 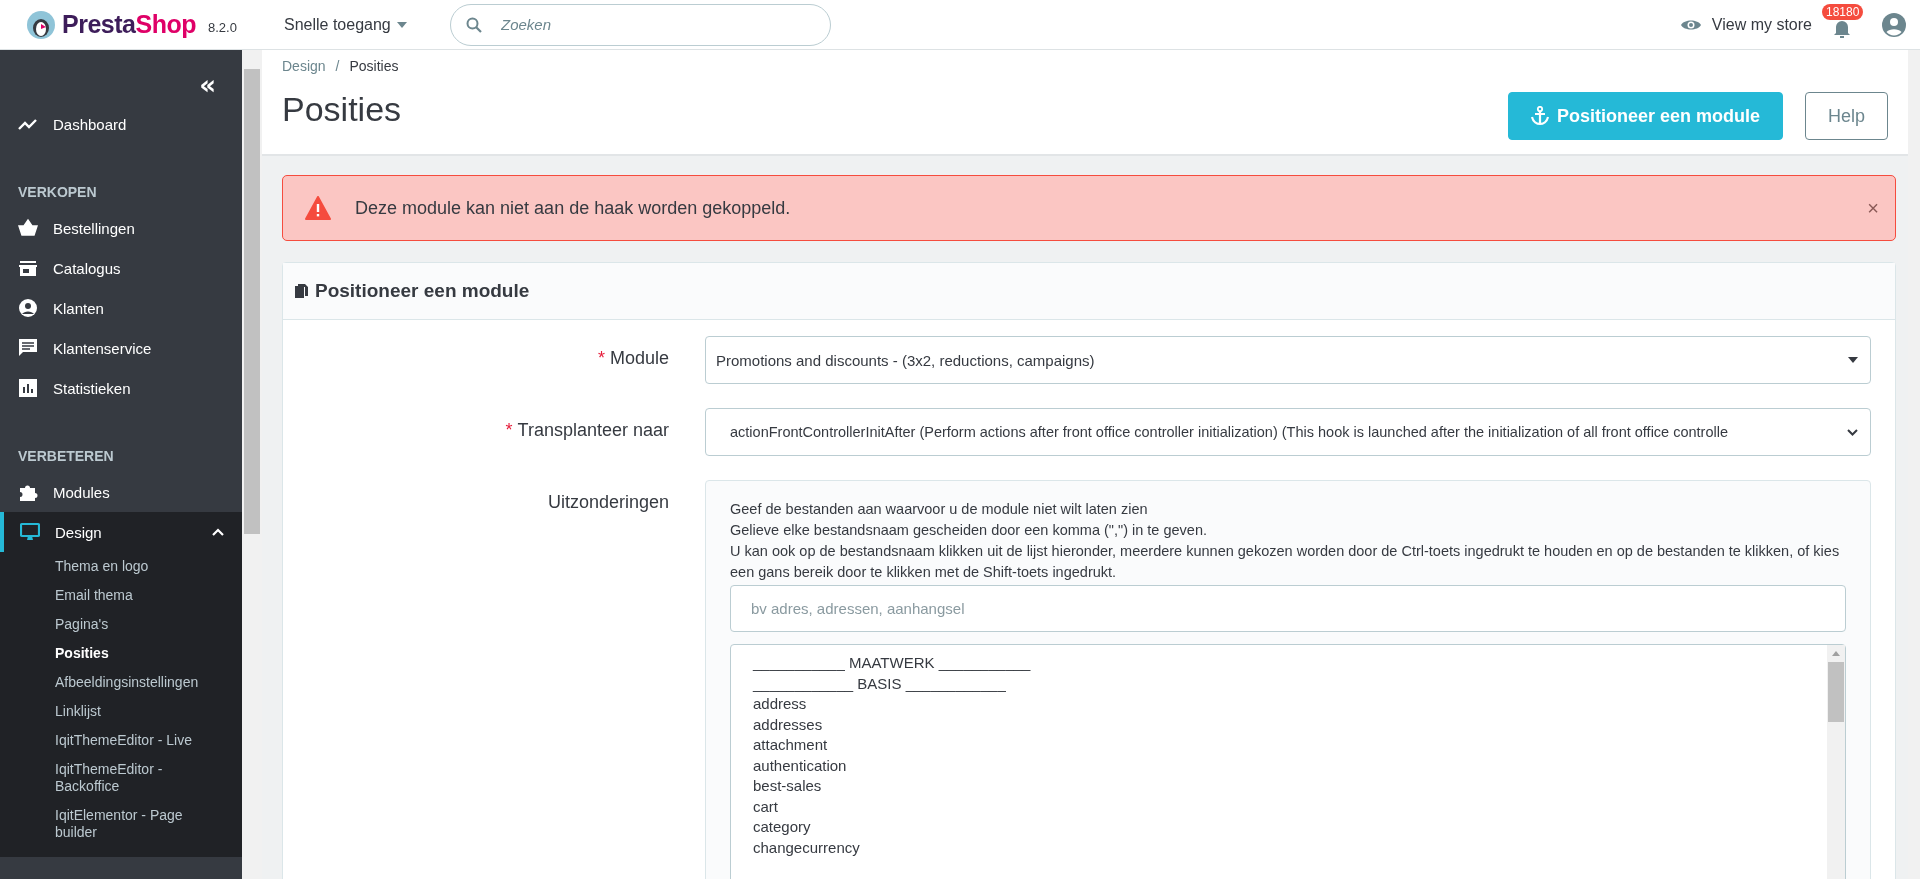 I want to click on list-option: best-sales, so click(x=1279, y=786).